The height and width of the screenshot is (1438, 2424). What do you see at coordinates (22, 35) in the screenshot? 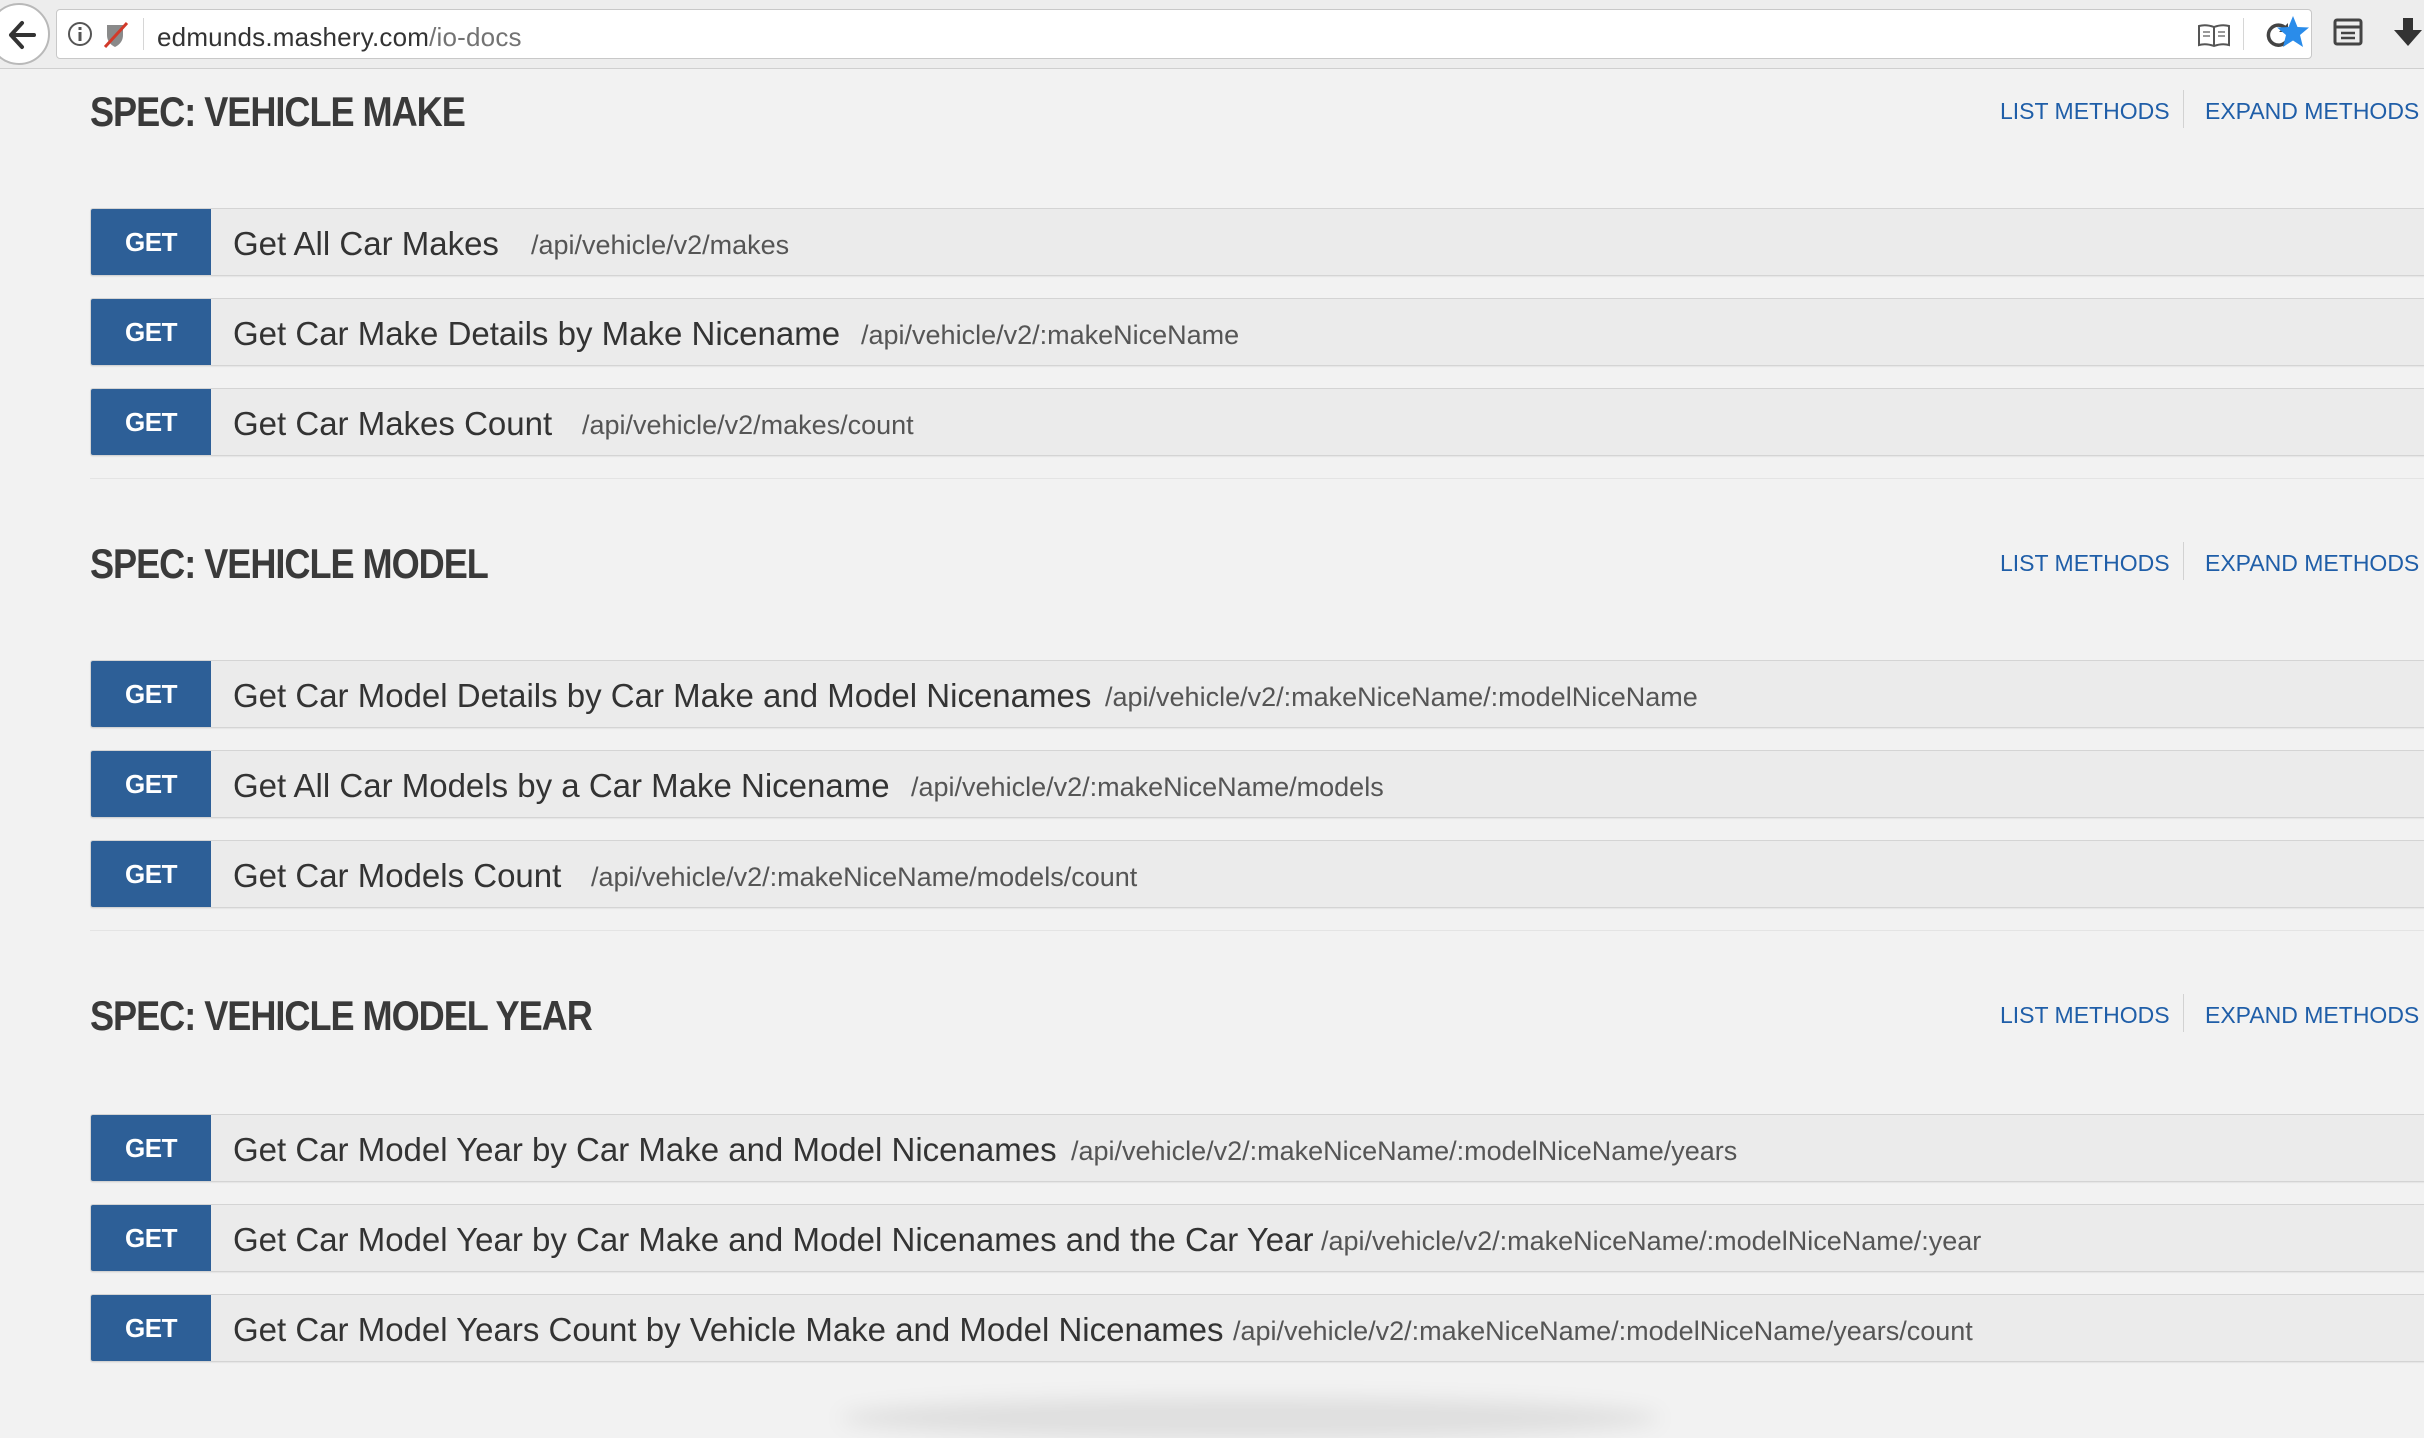
I see `back-arrow-icon` at bounding box center [22, 35].